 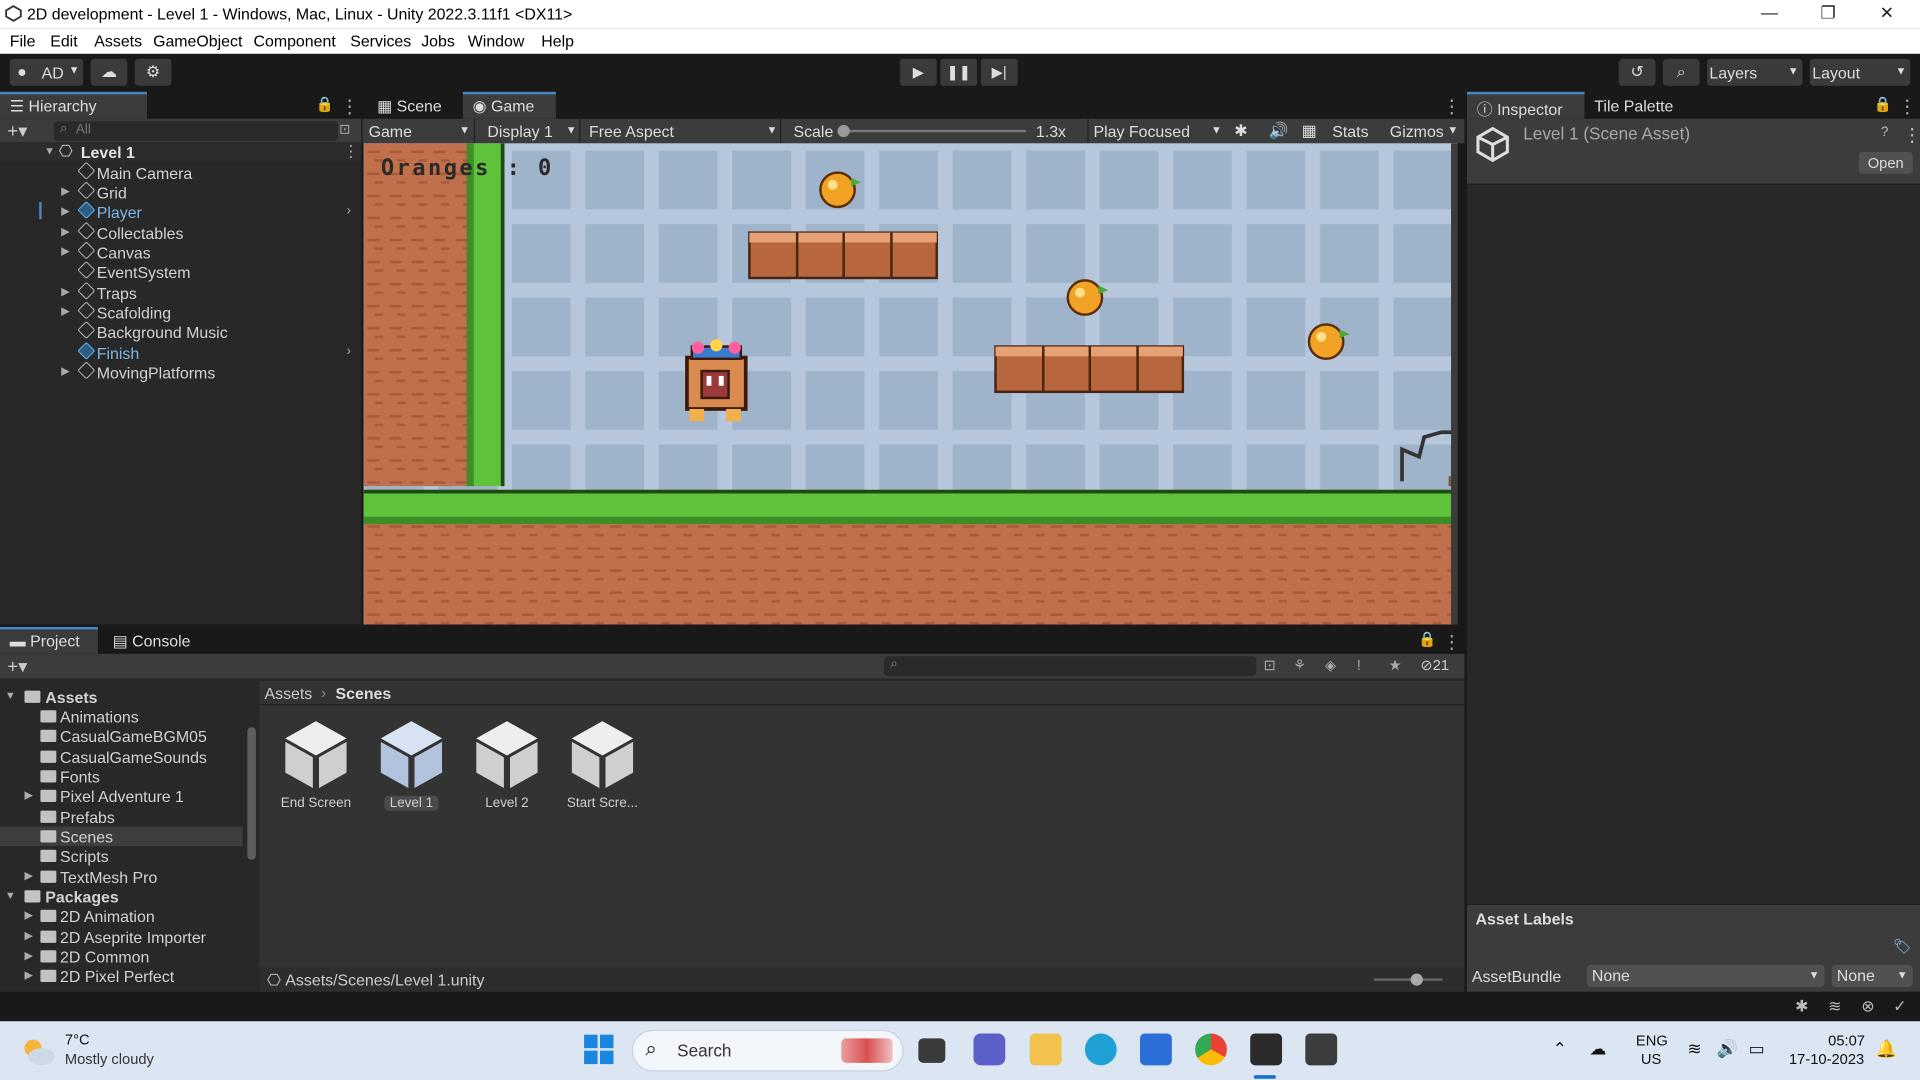 What do you see at coordinates (155, 640) in the screenshot?
I see `tab-console: ▤ Console` at bounding box center [155, 640].